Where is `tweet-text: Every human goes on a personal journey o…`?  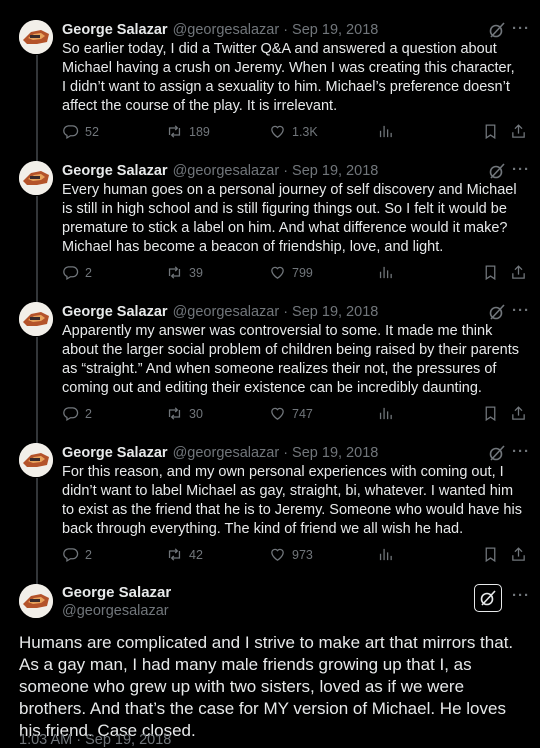 tweet-text: Every human goes on a personal journey o… is located at coordinates (289, 218).